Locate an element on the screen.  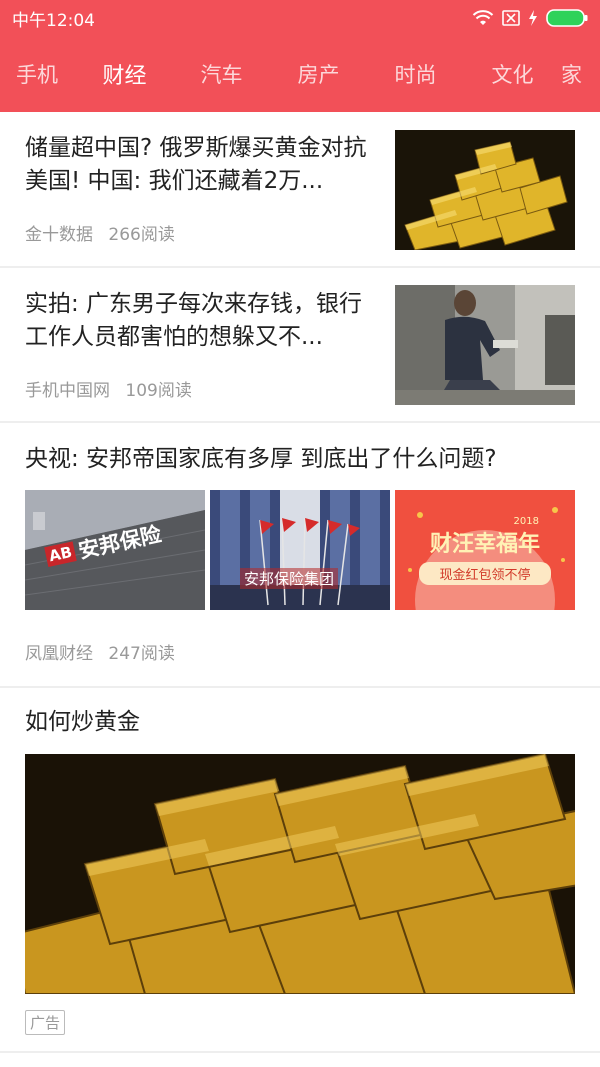
anbang-building-image is located at coordinates (300, 550).